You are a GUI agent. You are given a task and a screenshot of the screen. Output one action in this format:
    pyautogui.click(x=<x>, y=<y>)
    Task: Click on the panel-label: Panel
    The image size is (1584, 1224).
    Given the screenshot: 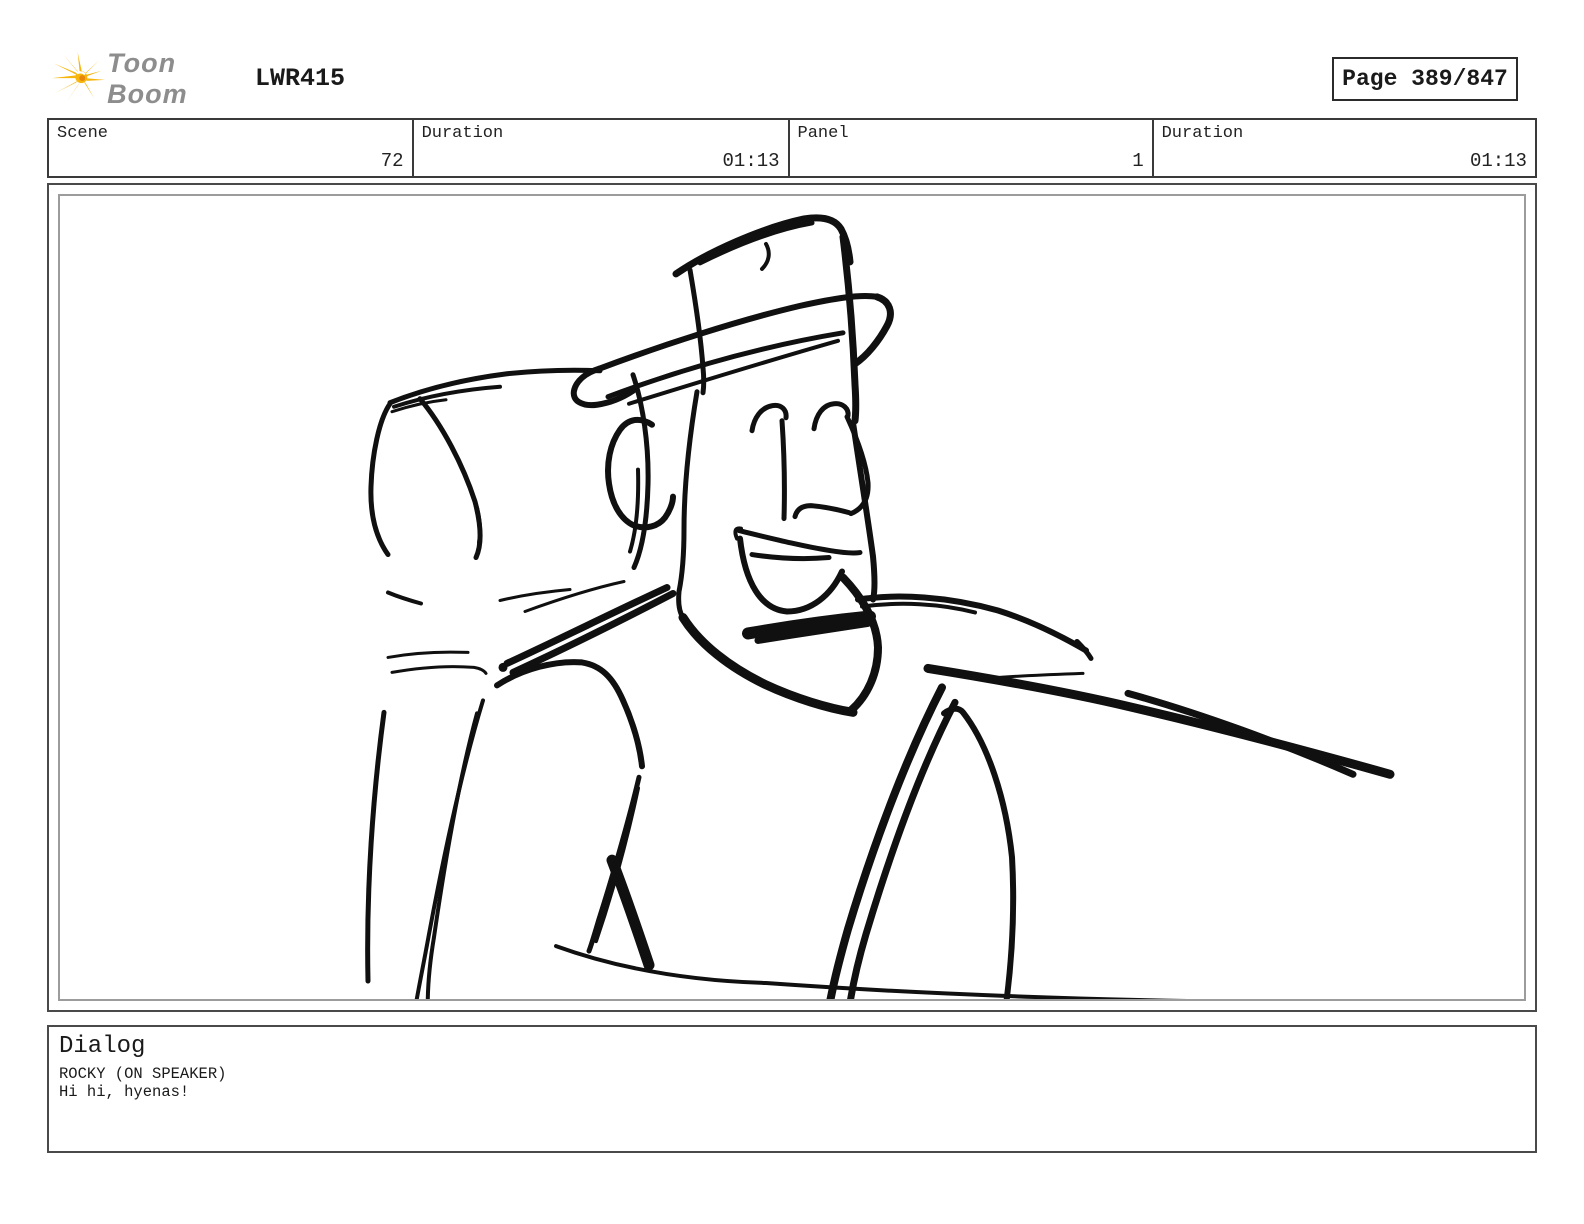 What is the action you would take?
    pyautogui.click(x=823, y=133)
    